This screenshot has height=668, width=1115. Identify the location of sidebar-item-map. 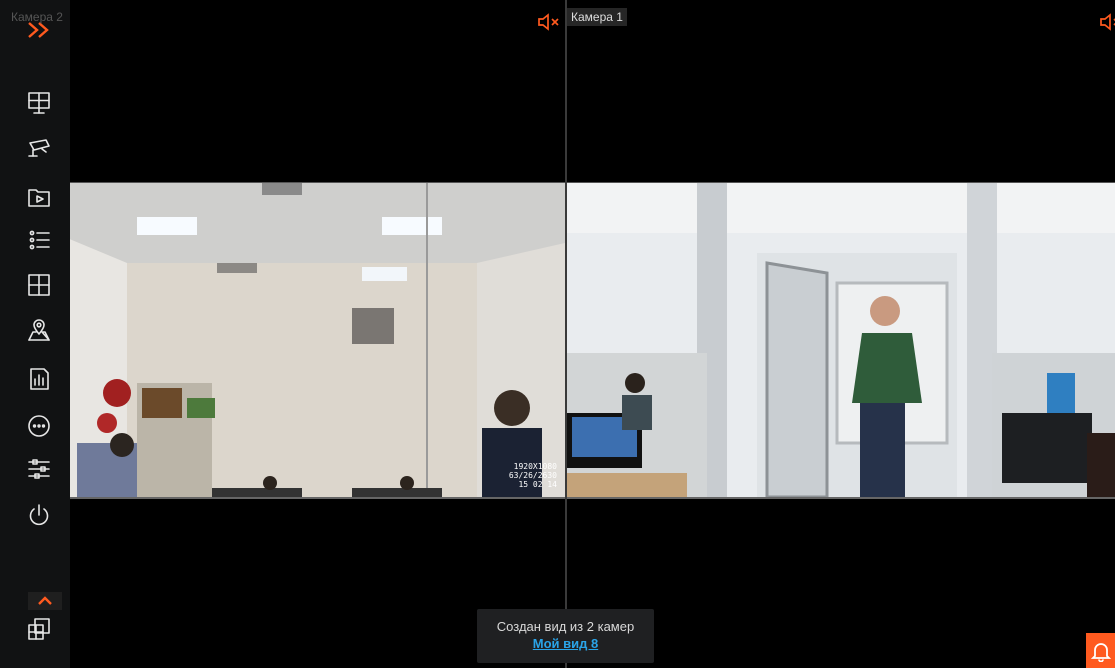
(39, 330).